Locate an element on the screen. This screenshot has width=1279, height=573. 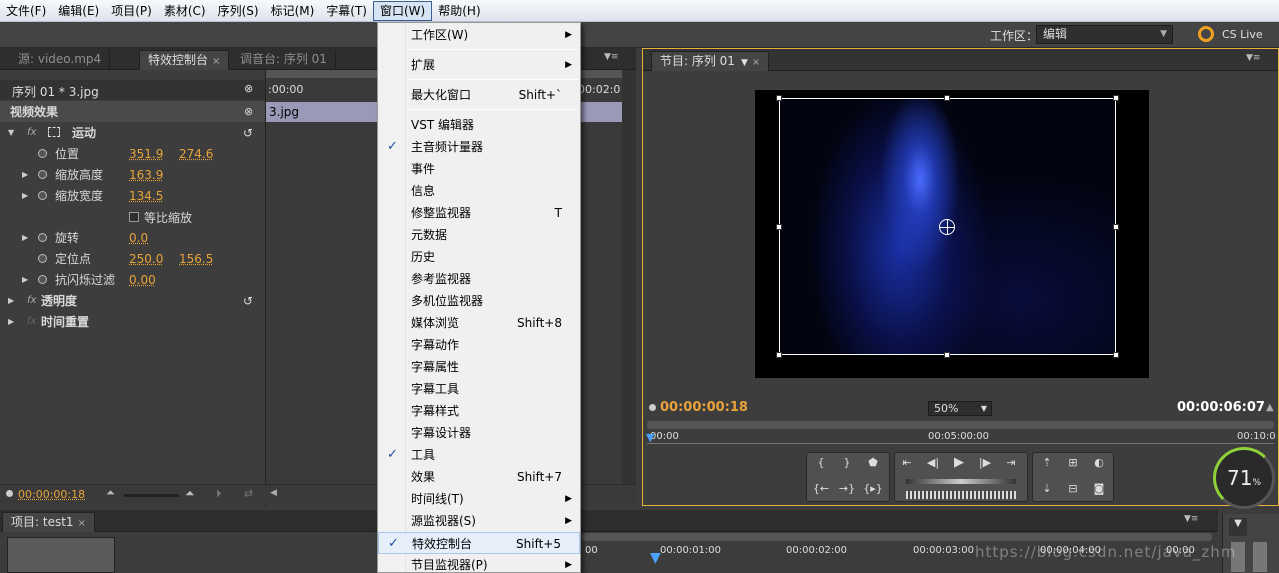
anchor-crosshair-icon is located at coordinates (947, 227).